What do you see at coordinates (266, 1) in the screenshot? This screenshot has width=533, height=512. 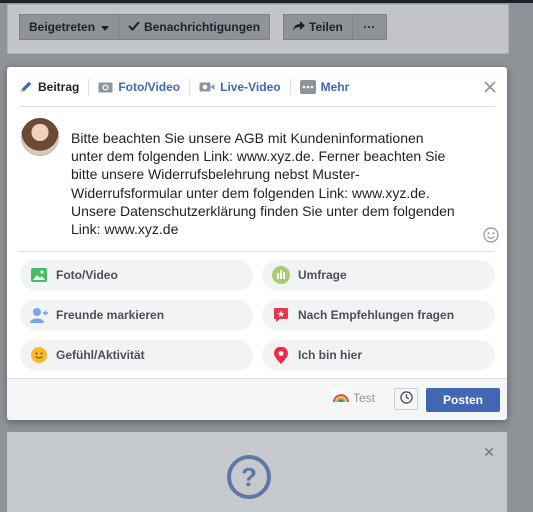 I see `top-border` at bounding box center [266, 1].